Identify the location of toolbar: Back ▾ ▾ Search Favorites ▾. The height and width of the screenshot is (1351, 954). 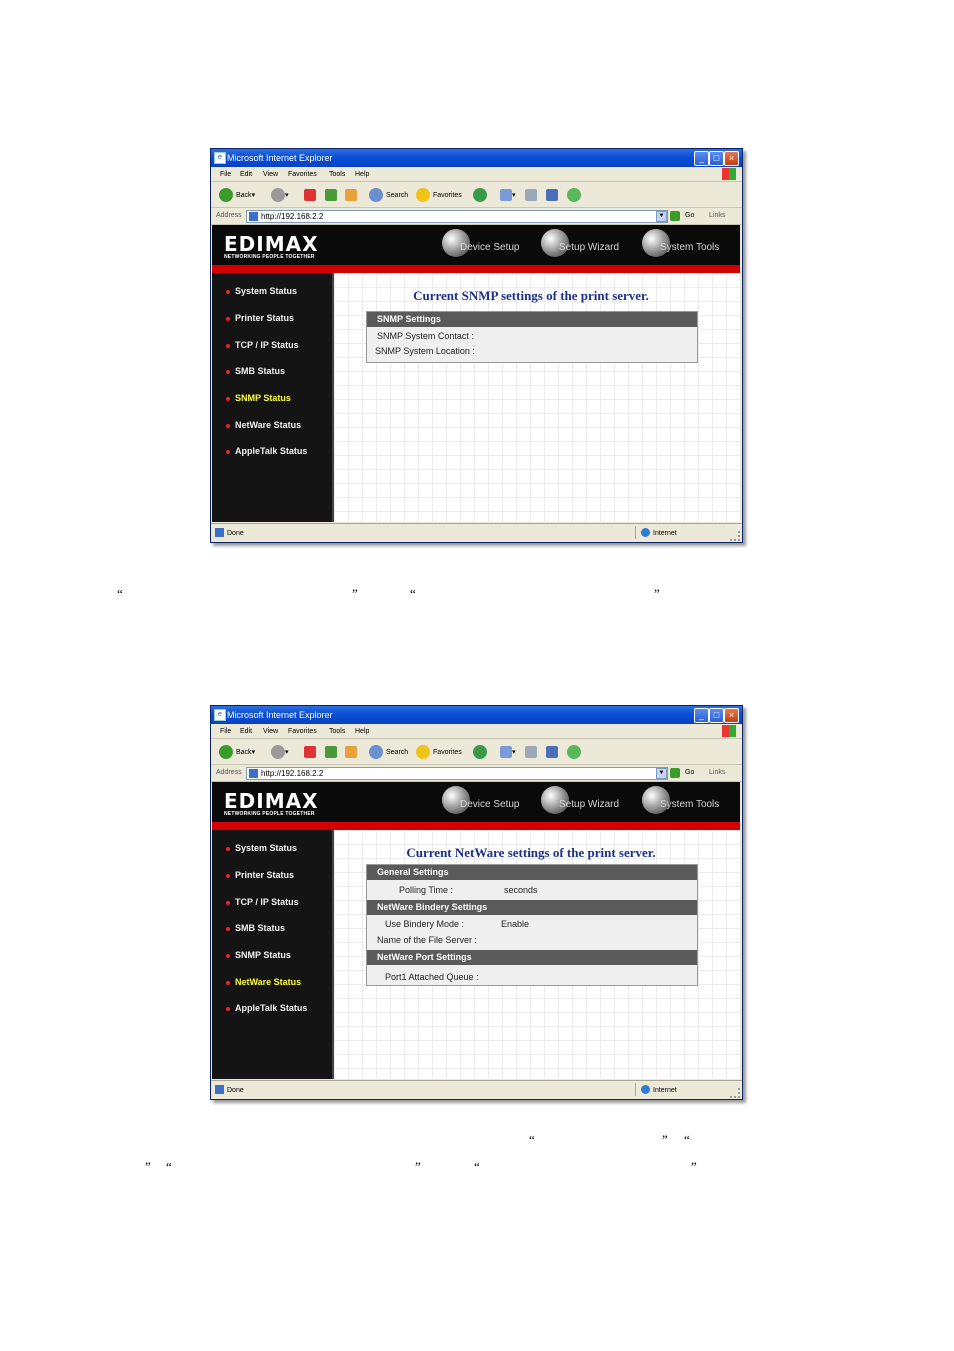
(476, 195).